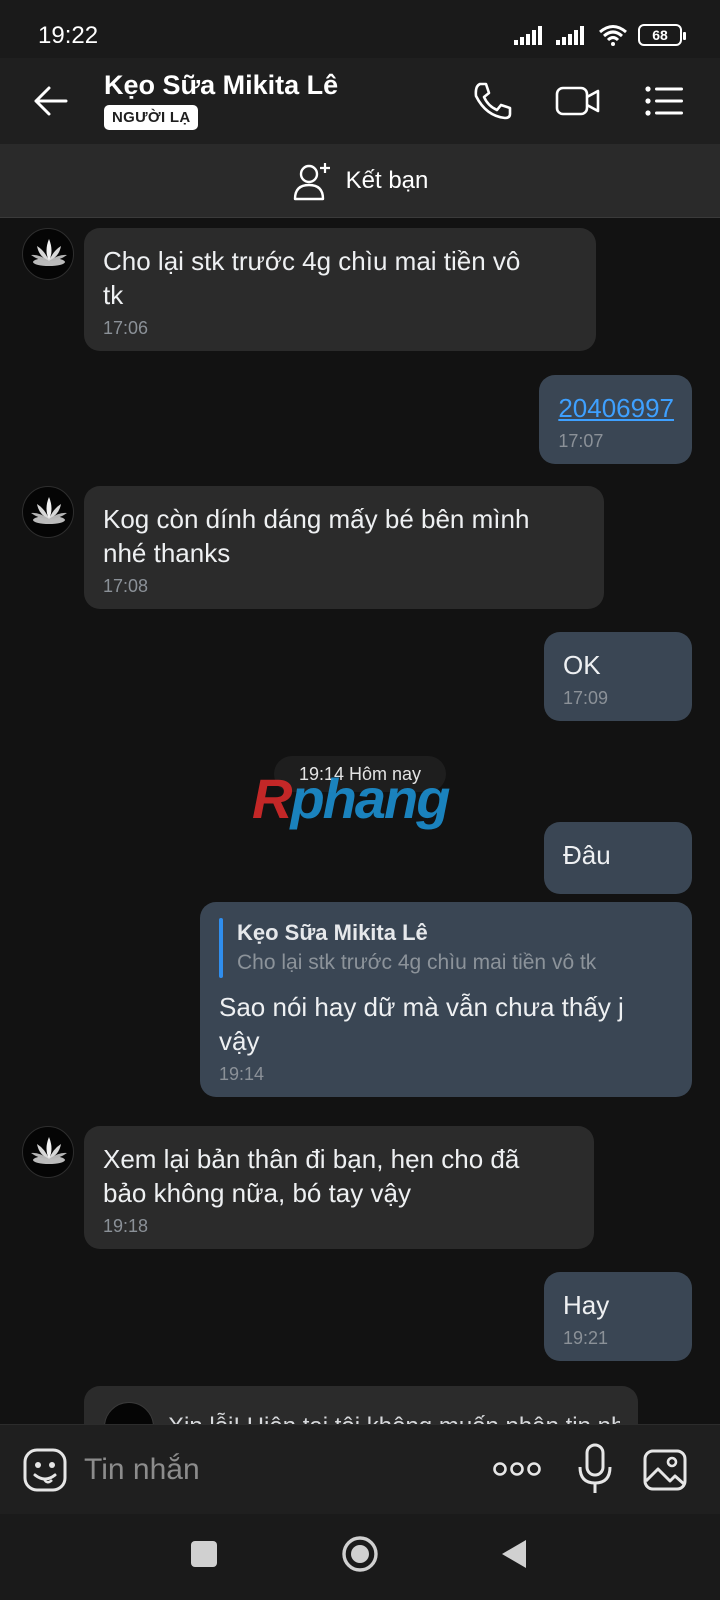 The width and height of the screenshot is (720, 1600). What do you see at coordinates (274, 1470) in the screenshot?
I see `message-input` at bounding box center [274, 1470].